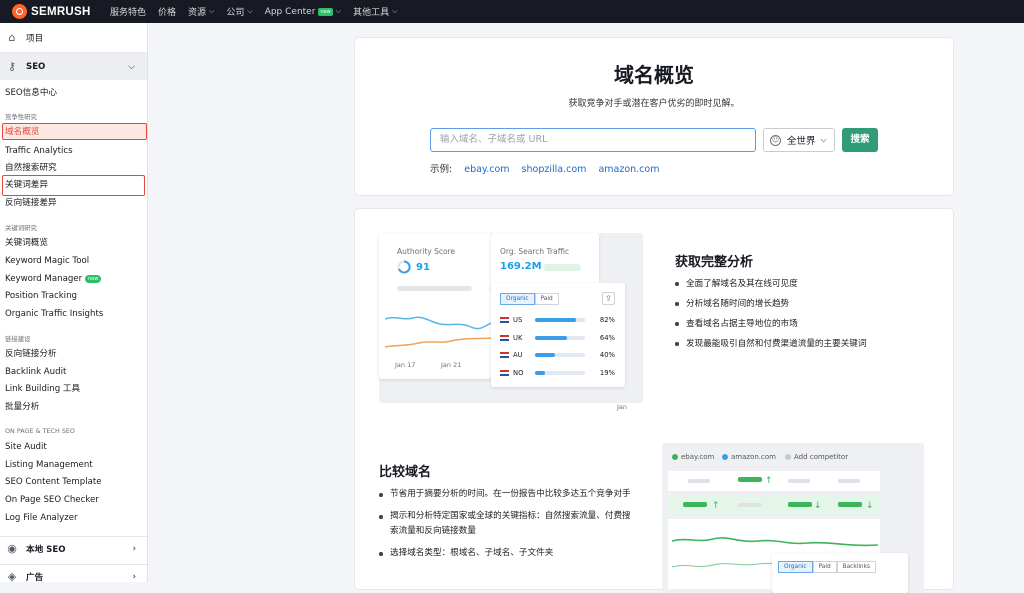 This screenshot has height=593, width=1024. What do you see at coordinates (73, 482) in the screenshot?
I see `sidebar-item-seo-content-template: SEO Content Template` at bounding box center [73, 482].